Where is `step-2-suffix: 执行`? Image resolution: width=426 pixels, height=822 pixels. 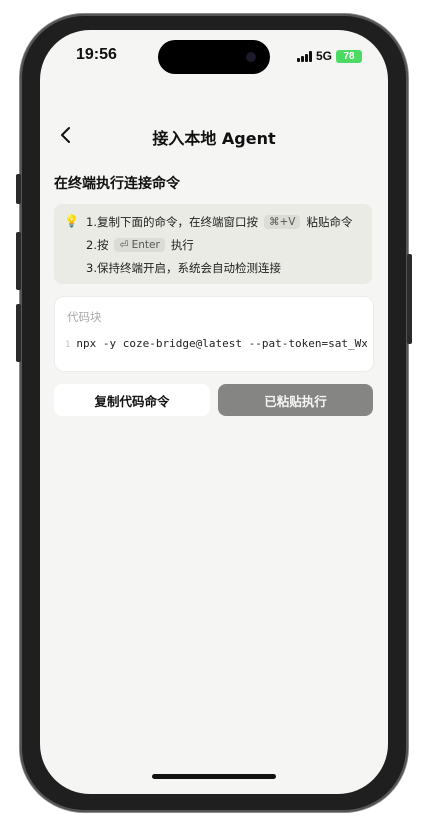
step-2-suffix: 执行 is located at coordinates (182, 245).